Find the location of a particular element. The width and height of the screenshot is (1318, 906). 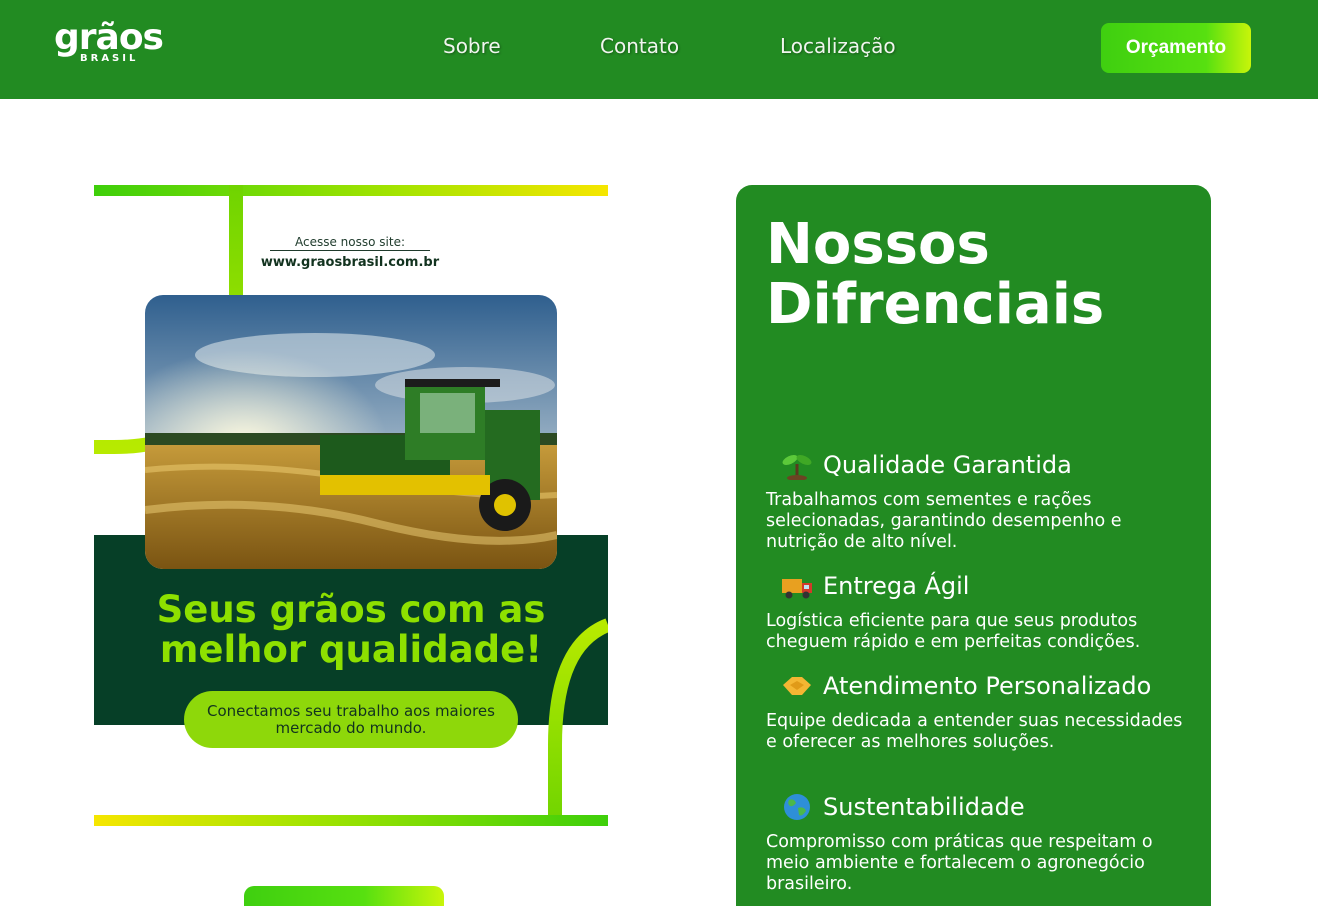

feature-delivery-label: Entrega Ágil is located at coordinates (896, 586).